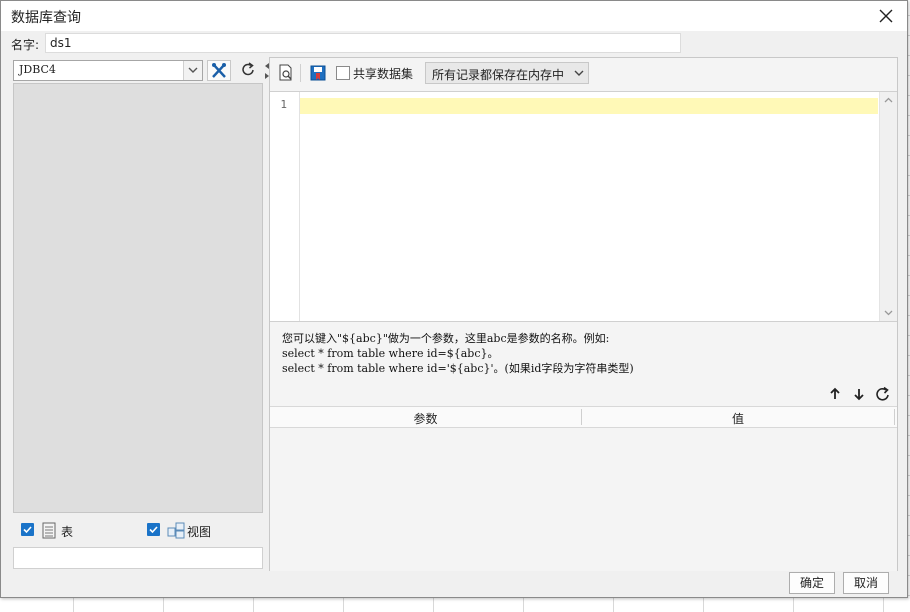 The image size is (910, 612). What do you see at coordinates (446, 338) in the screenshot?
I see `hint-line: 您可以键入"${abc}"做为一个参数，这里abc是参数的名称。例如:` at bounding box center [446, 338].